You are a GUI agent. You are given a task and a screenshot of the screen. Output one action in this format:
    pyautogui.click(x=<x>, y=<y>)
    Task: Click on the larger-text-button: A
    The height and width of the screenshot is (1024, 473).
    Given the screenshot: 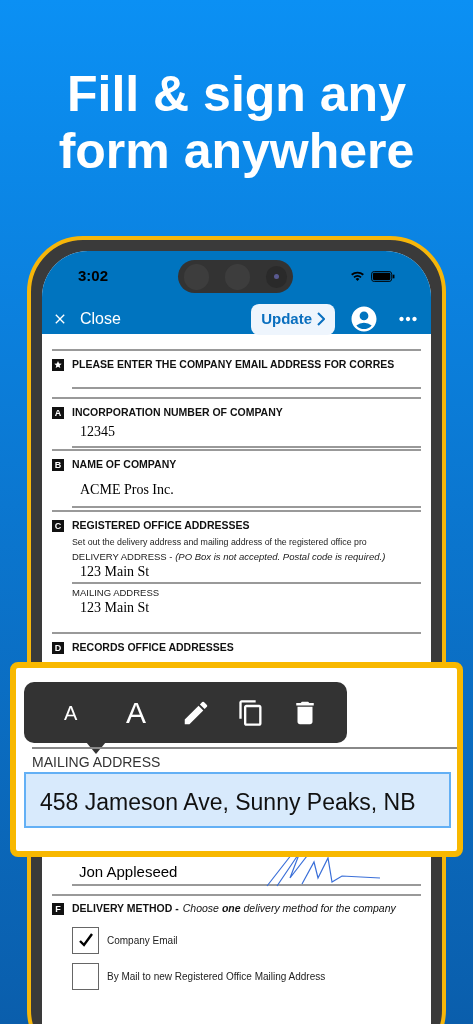 What is the action you would take?
    pyautogui.click(x=136, y=712)
    